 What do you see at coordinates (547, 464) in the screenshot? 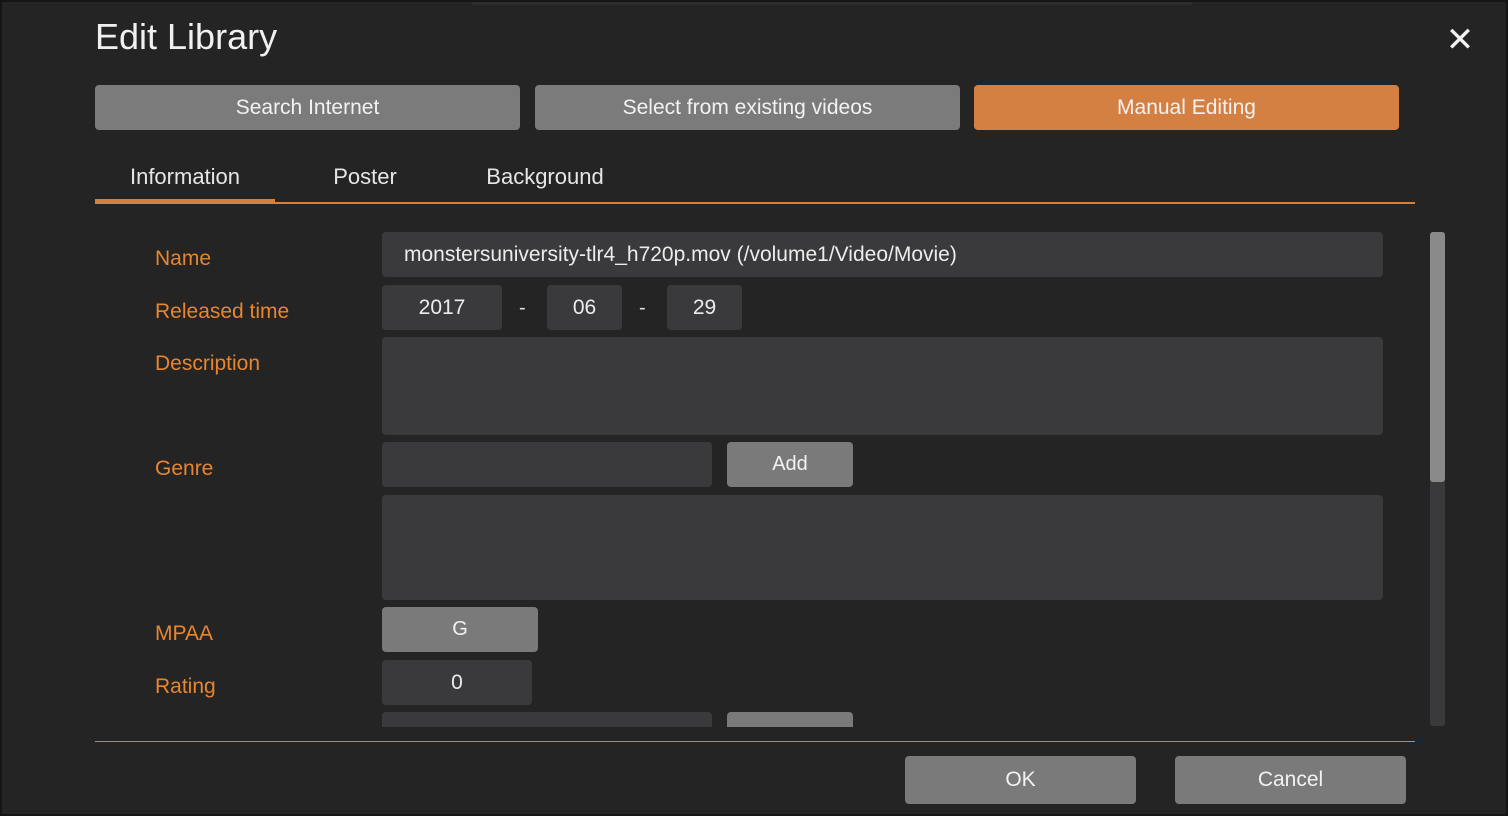
I see `genre-input` at bounding box center [547, 464].